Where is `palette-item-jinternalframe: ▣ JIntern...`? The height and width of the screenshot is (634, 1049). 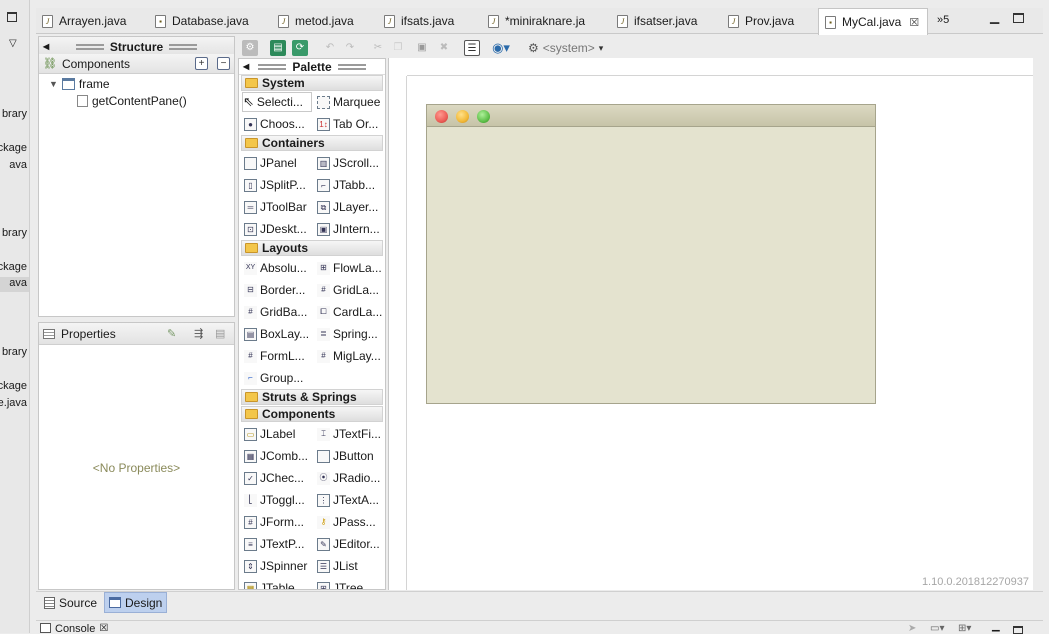 palette-item-jinternalframe: ▣ JIntern... is located at coordinates (351, 229).